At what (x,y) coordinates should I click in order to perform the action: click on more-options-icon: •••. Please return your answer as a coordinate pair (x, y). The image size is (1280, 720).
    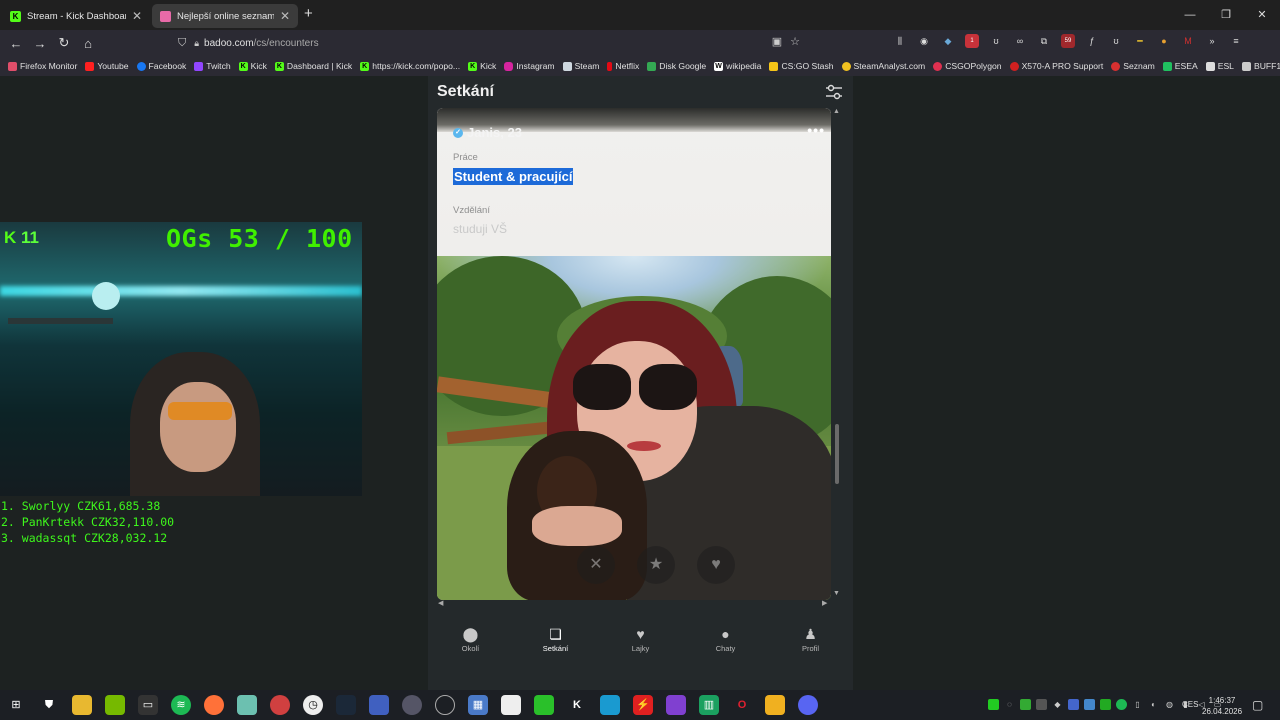
    Looking at the image, I should click on (816, 130).